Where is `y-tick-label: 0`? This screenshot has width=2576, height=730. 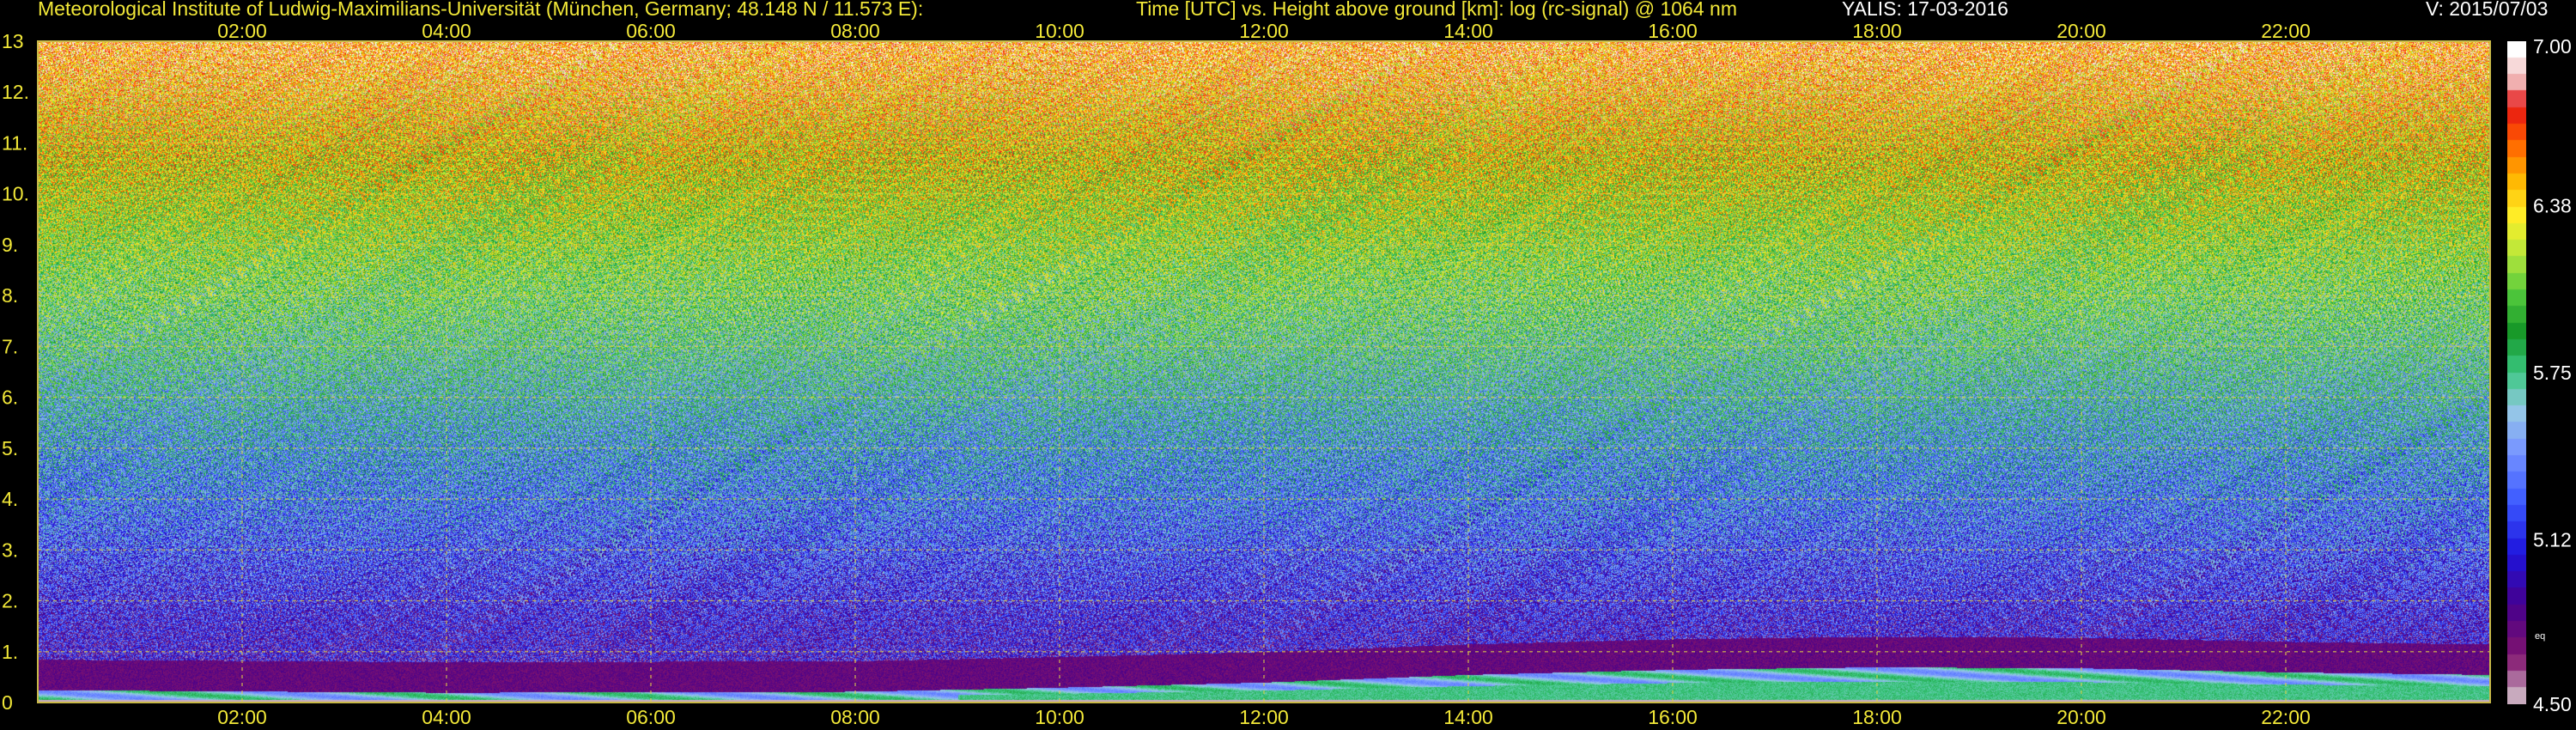
y-tick-label: 0 is located at coordinates (7, 702).